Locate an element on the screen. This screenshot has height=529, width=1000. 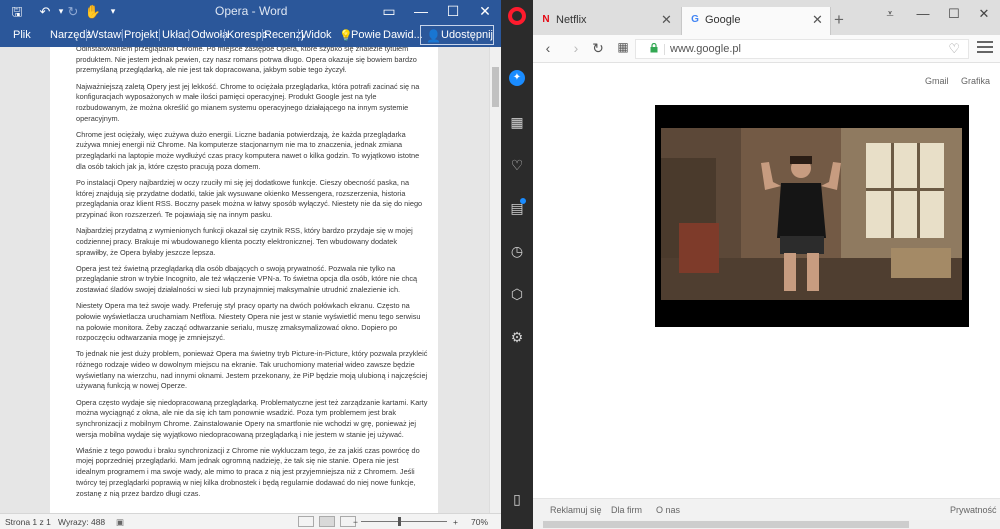
read-mode-icon is located at coordinates (306, 521).